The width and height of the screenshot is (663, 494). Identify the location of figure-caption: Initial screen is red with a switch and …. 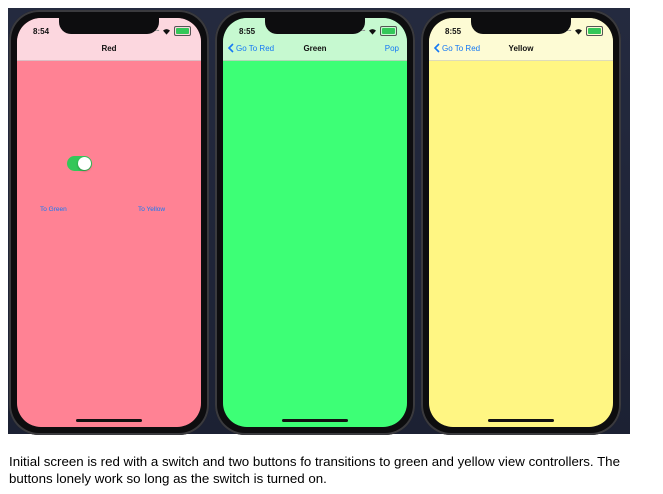
(314, 470).